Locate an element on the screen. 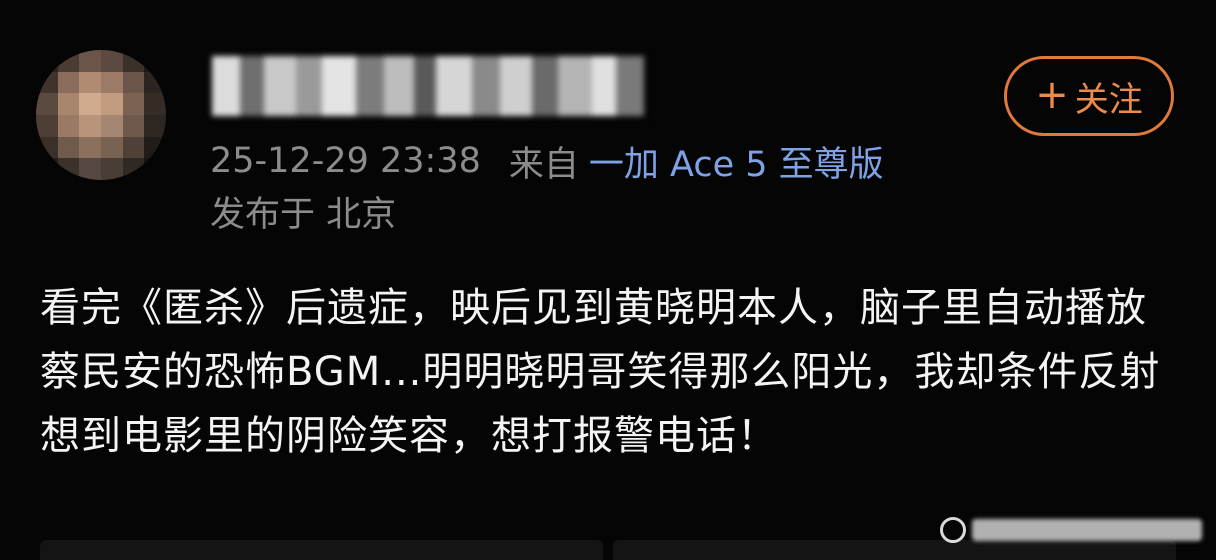  username-blurred is located at coordinates (428, 86).